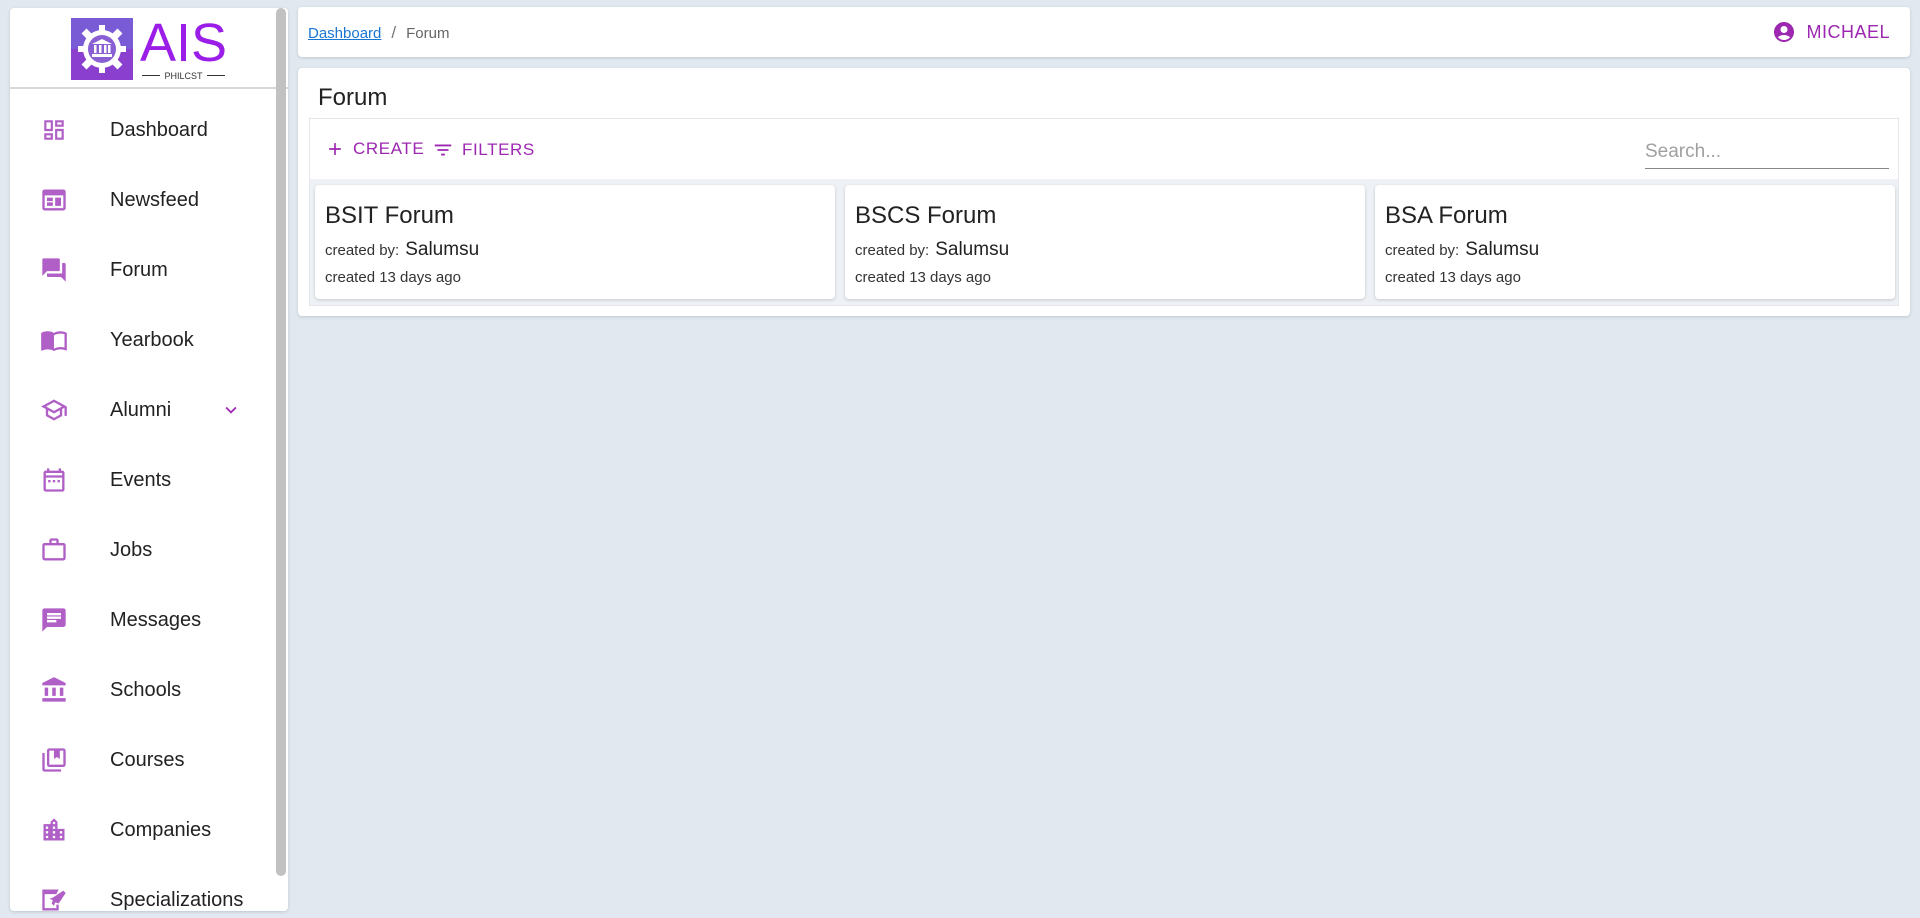 This screenshot has width=1920, height=918. I want to click on sidebar-item-label: Messages, so click(156, 619).